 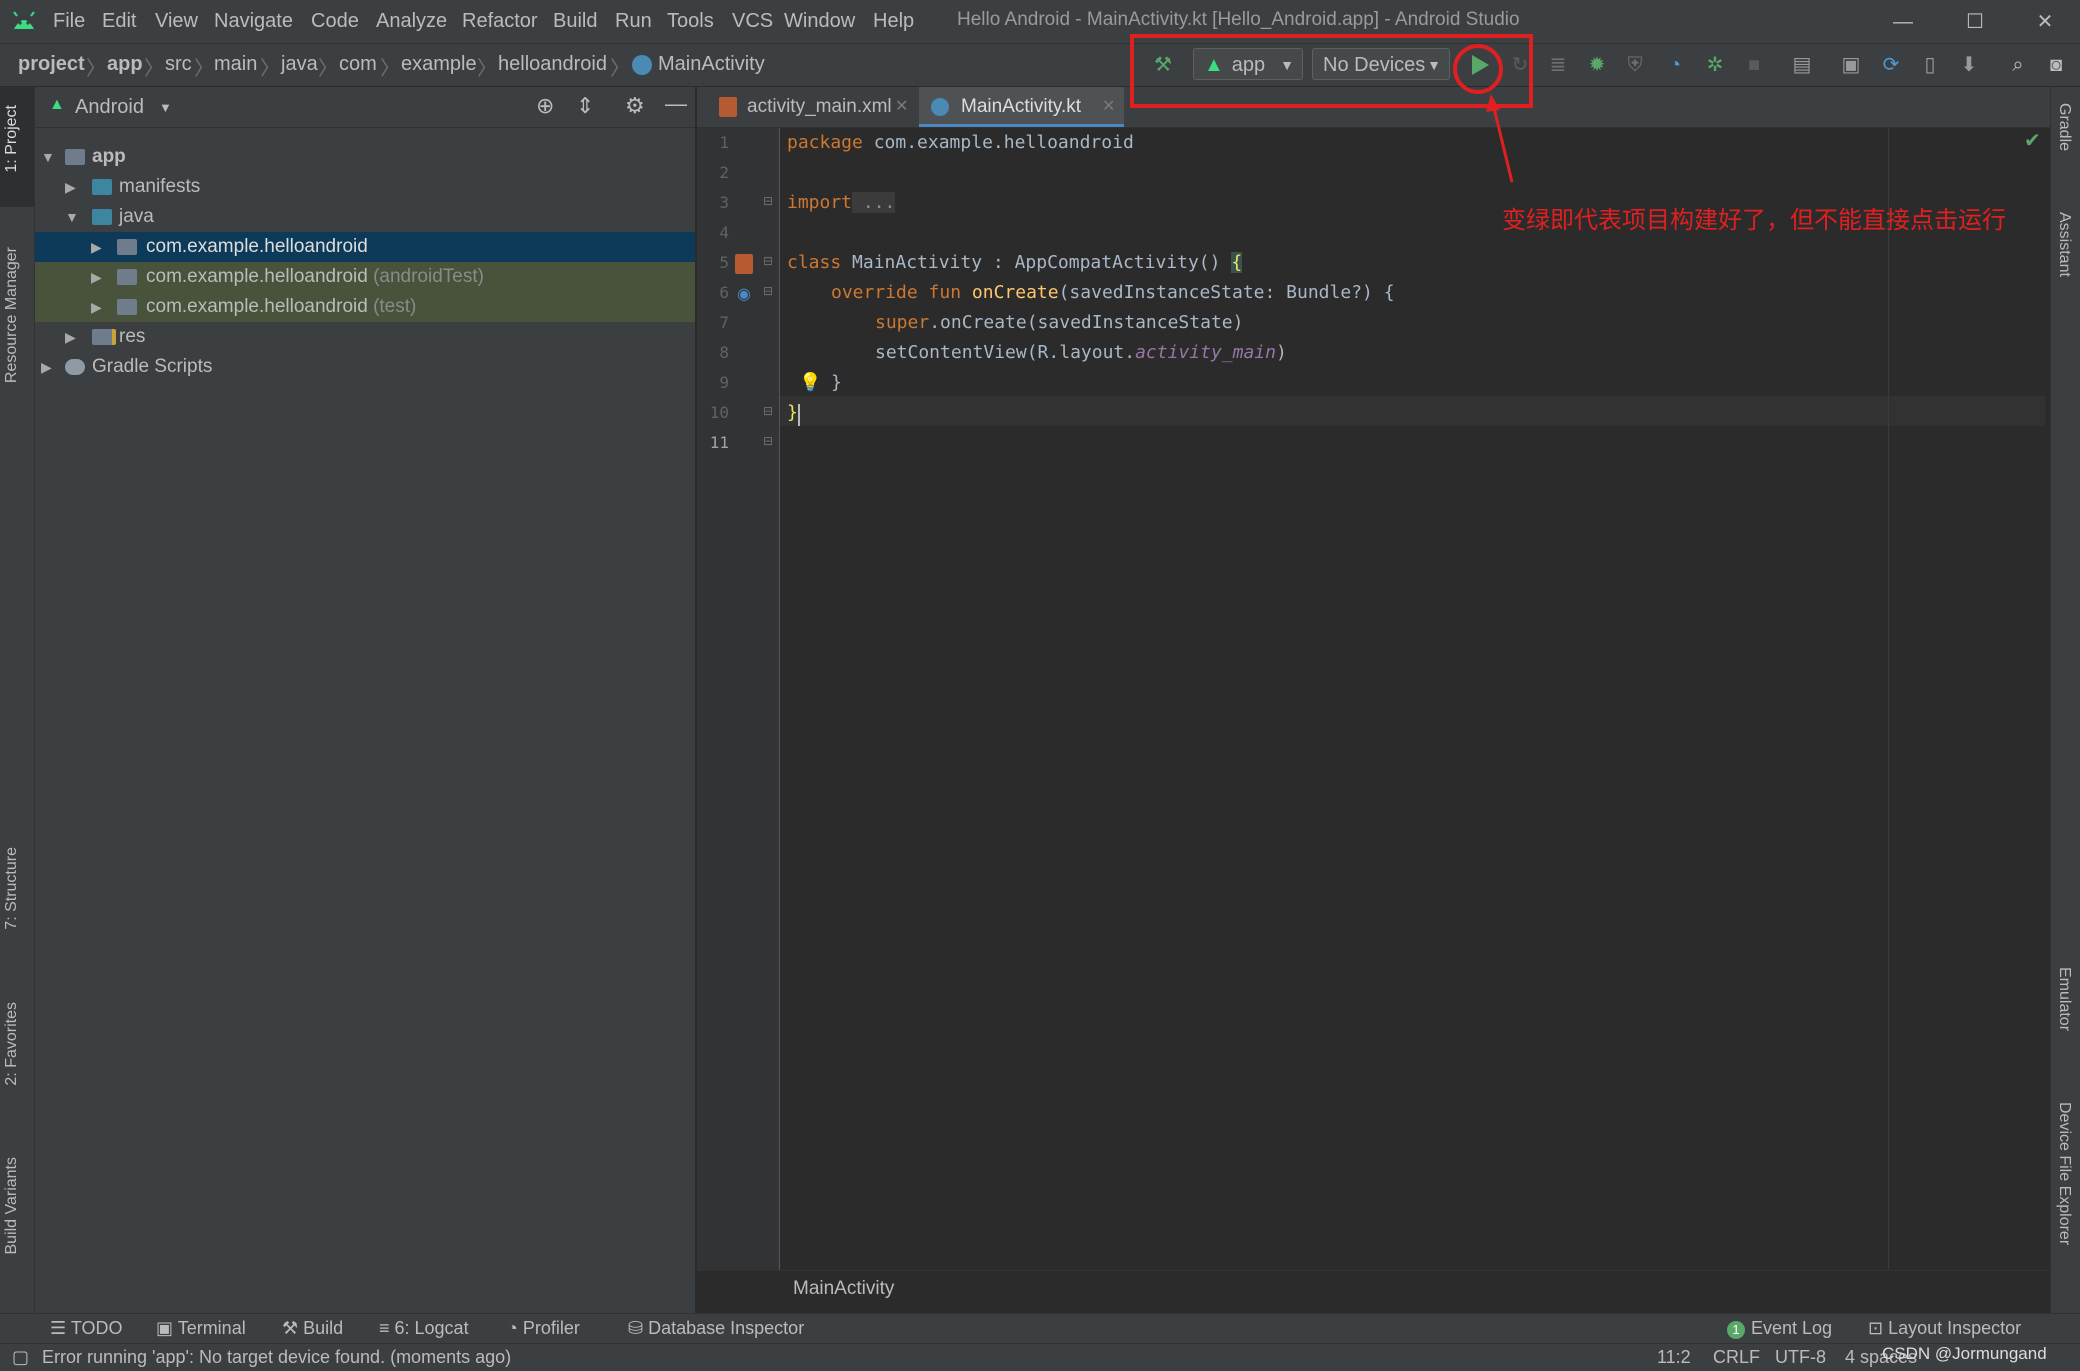 What do you see at coordinates (1851, 65) in the screenshot?
I see `avd-manager-icon: ▣` at bounding box center [1851, 65].